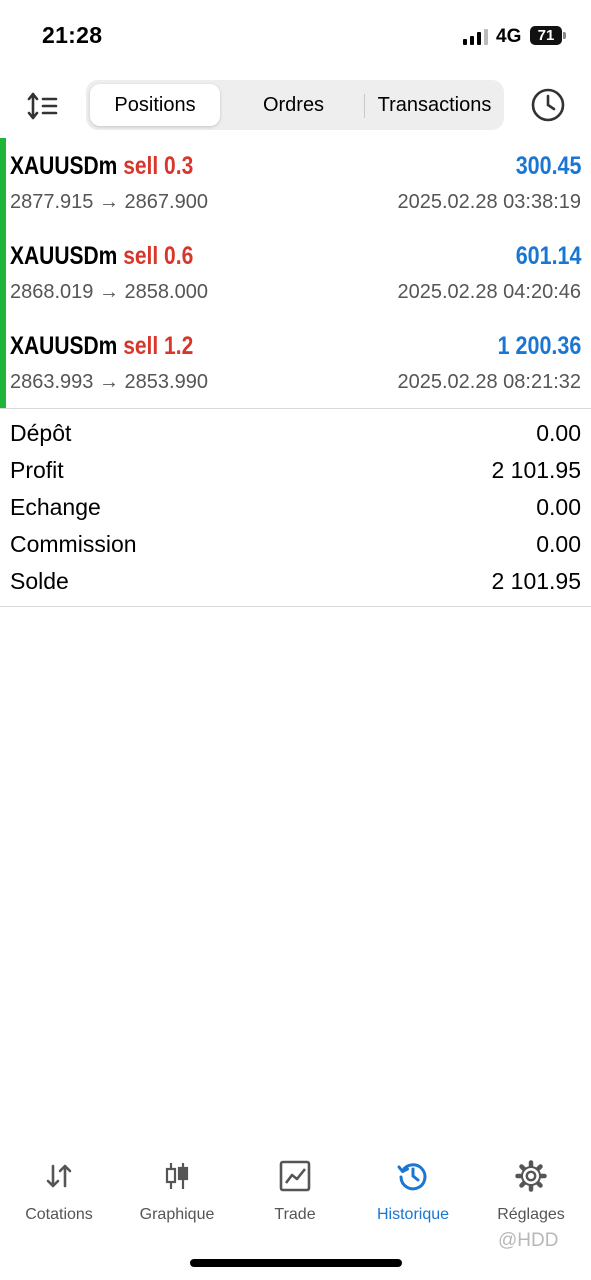 The image size is (591, 1280). Describe the element at coordinates (37, 470) in the screenshot. I see `summary-label: Profit` at that location.